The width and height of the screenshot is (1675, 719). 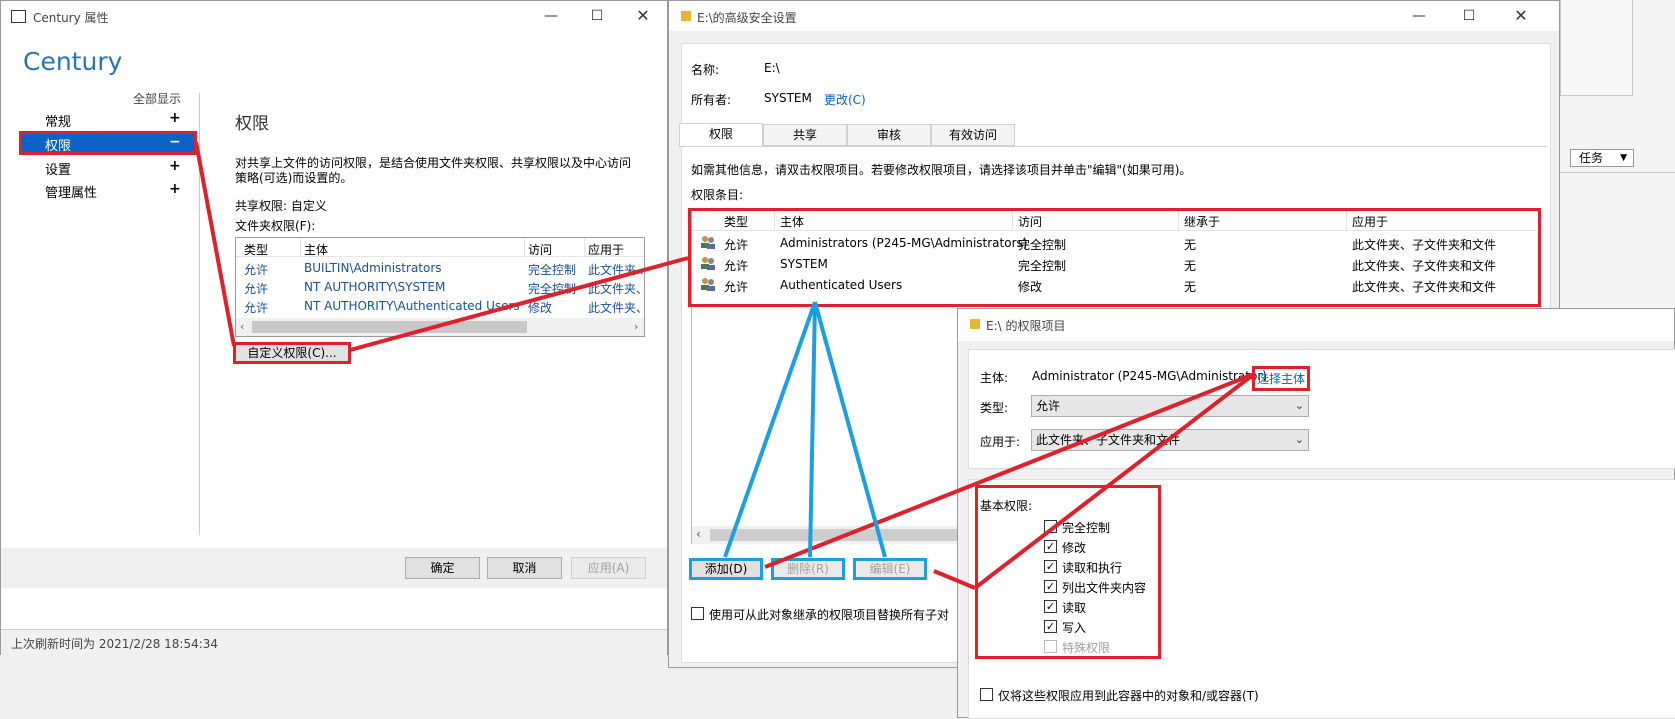 What do you see at coordinates (1114, 481) in the screenshot?
I see `red-line-principal-to-perms` at bounding box center [1114, 481].